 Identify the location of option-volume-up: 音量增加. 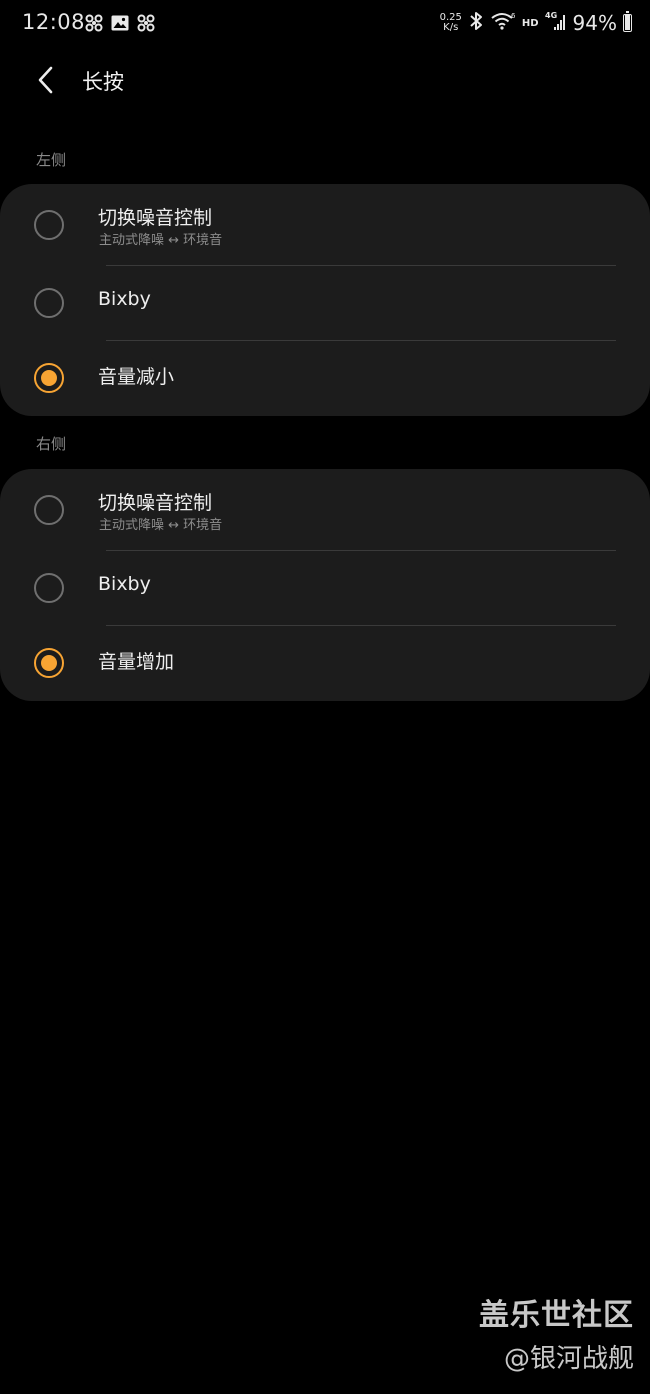
(325, 663).